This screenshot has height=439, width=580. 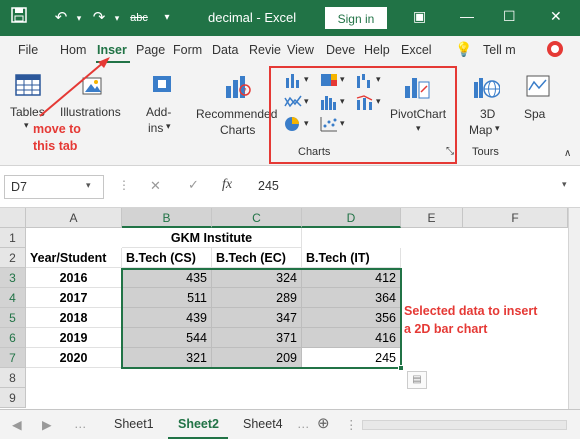 What do you see at coordinates (88, 185) in the screenshot?
I see `name-box-dropdown-icon: ▾` at bounding box center [88, 185].